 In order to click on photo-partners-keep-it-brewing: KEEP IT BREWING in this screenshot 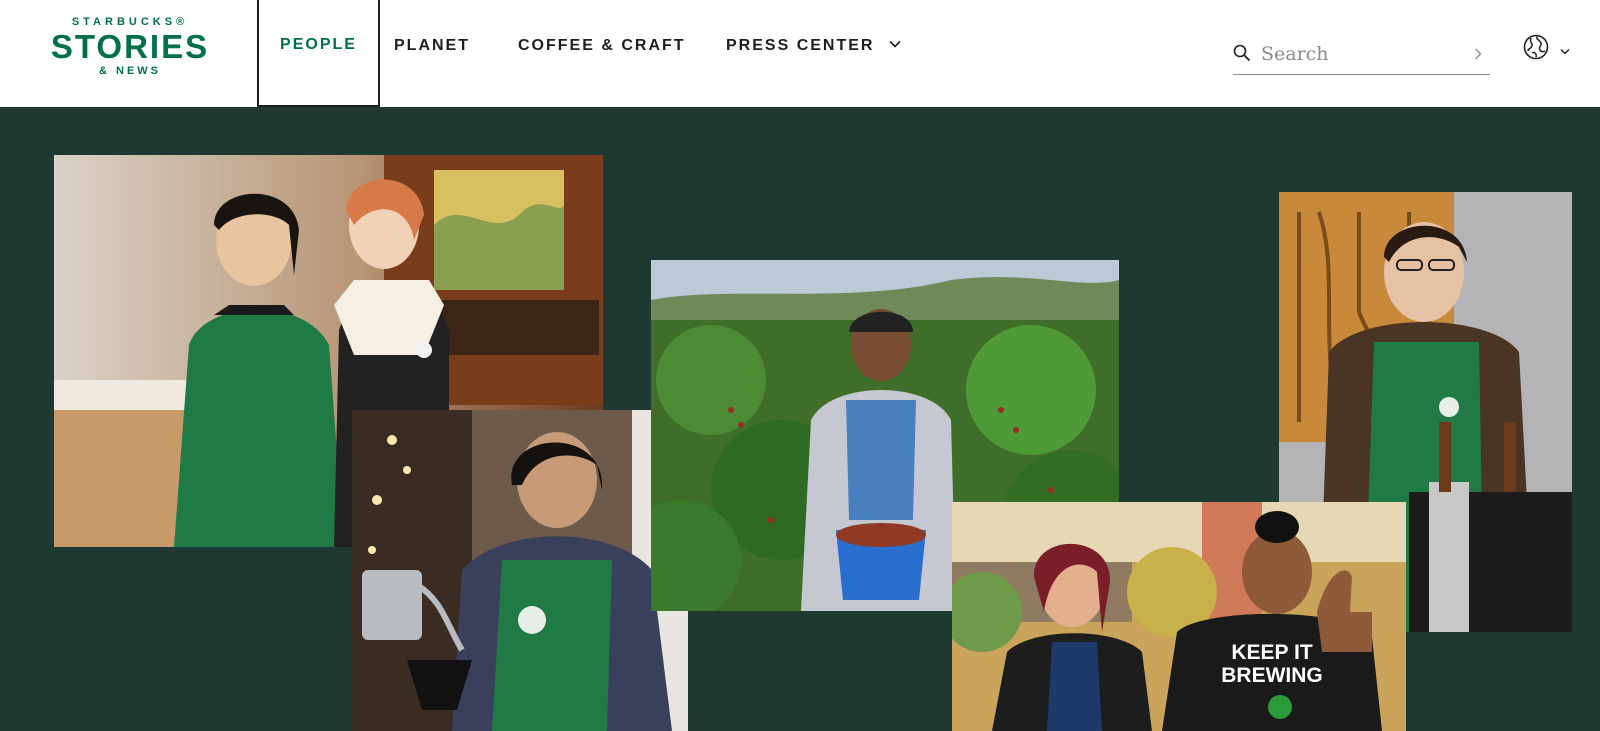, I will do `click(1179, 616)`.